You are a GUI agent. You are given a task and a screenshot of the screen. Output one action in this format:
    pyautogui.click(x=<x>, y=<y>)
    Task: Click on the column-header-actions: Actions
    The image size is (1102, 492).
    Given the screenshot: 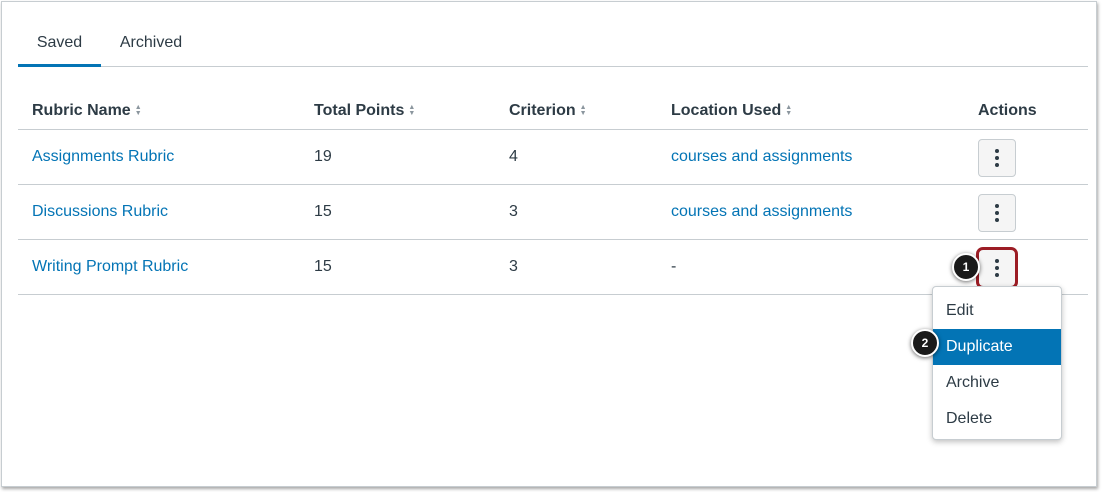 What is the action you would take?
    pyautogui.click(x=1007, y=110)
    